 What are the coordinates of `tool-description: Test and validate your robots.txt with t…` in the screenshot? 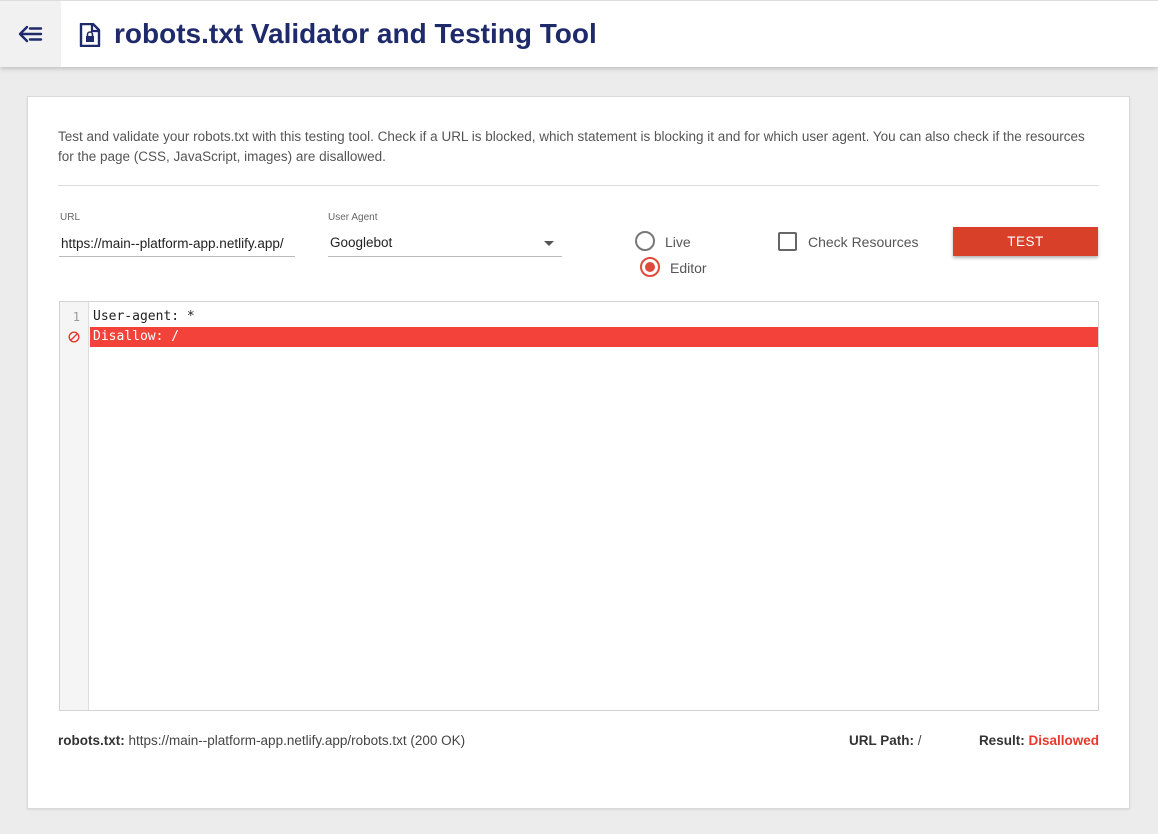 It's located at (571, 146).